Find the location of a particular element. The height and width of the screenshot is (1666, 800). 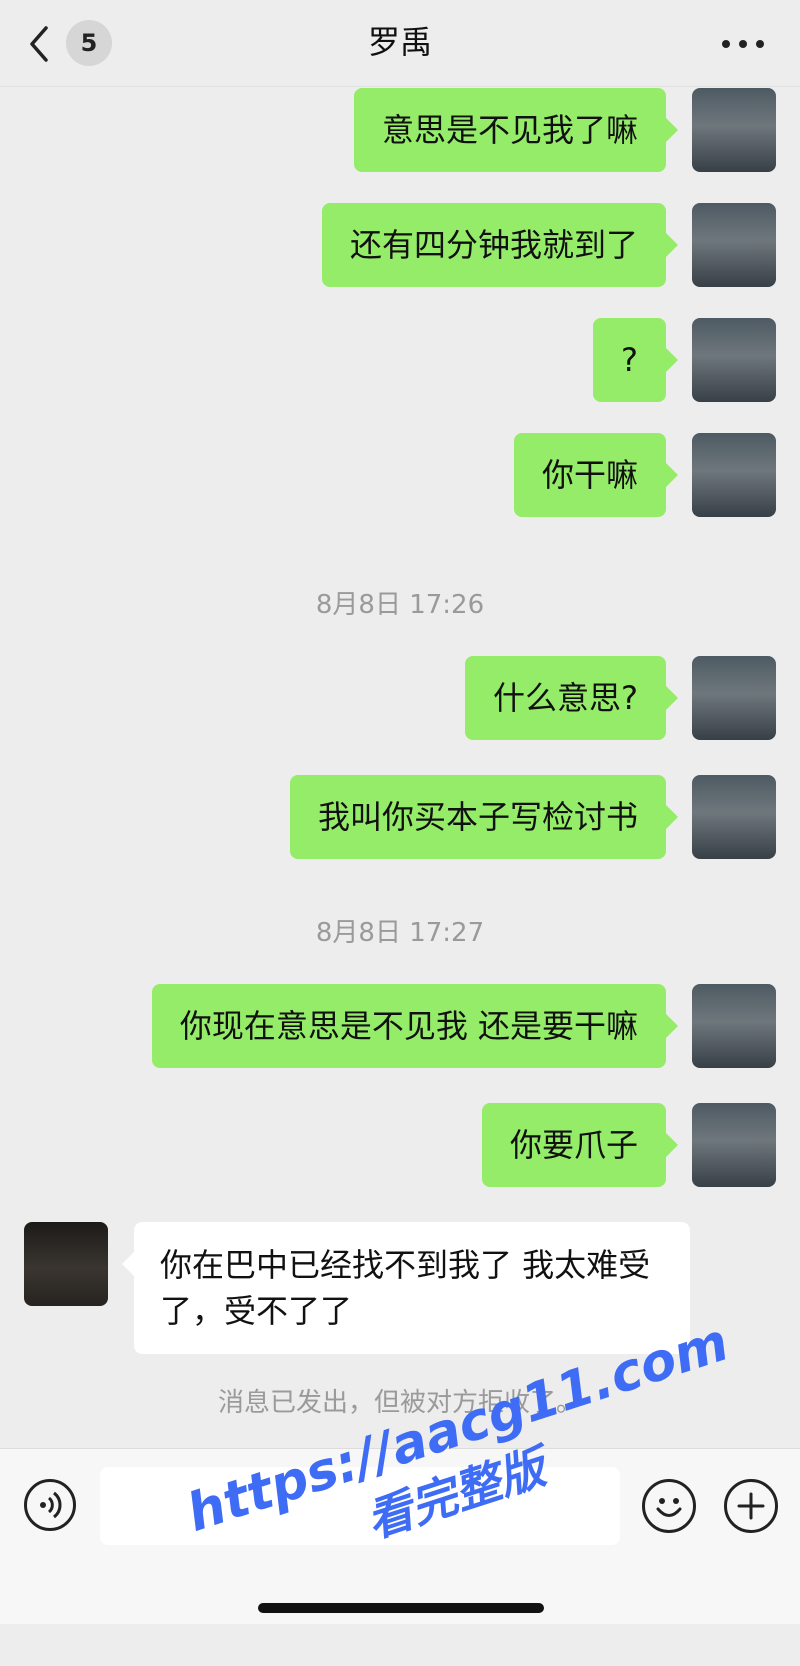

rejected-notice: 消息已发出，但被对方拒收了。 is located at coordinates (399, 1403).